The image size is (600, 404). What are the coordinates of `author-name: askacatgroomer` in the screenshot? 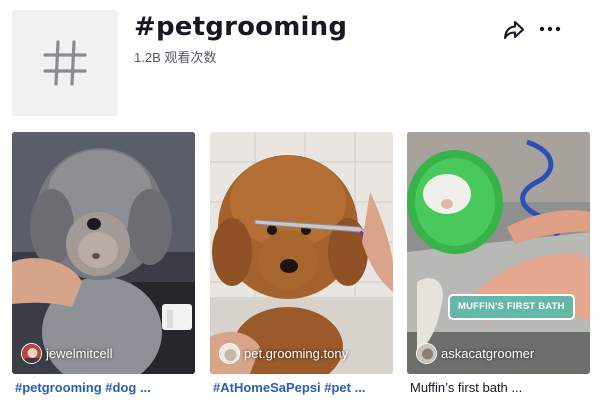 It's located at (487, 353).